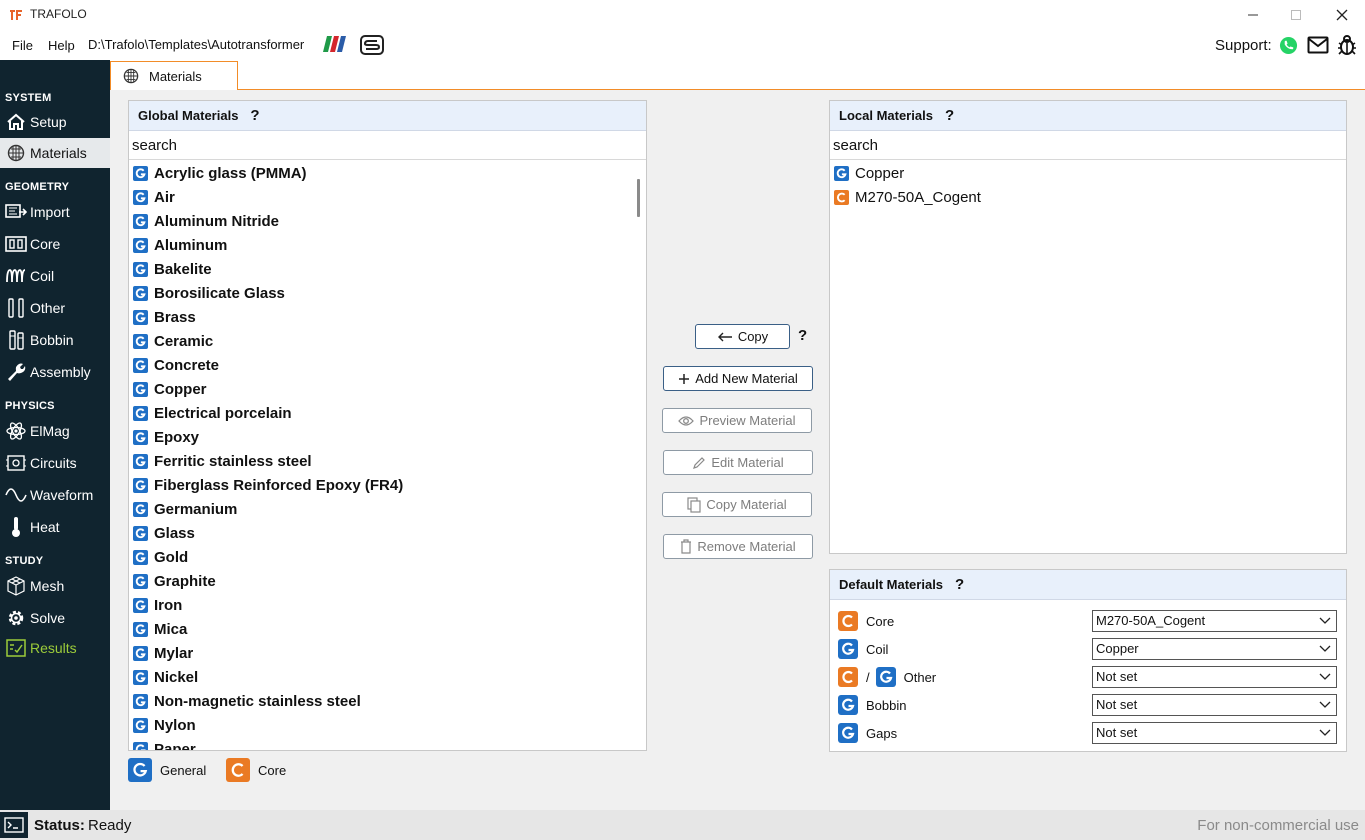 This screenshot has width=1365, height=840. What do you see at coordinates (55, 340) in the screenshot?
I see `sidebar-item-bobbin: Bobbin` at bounding box center [55, 340].